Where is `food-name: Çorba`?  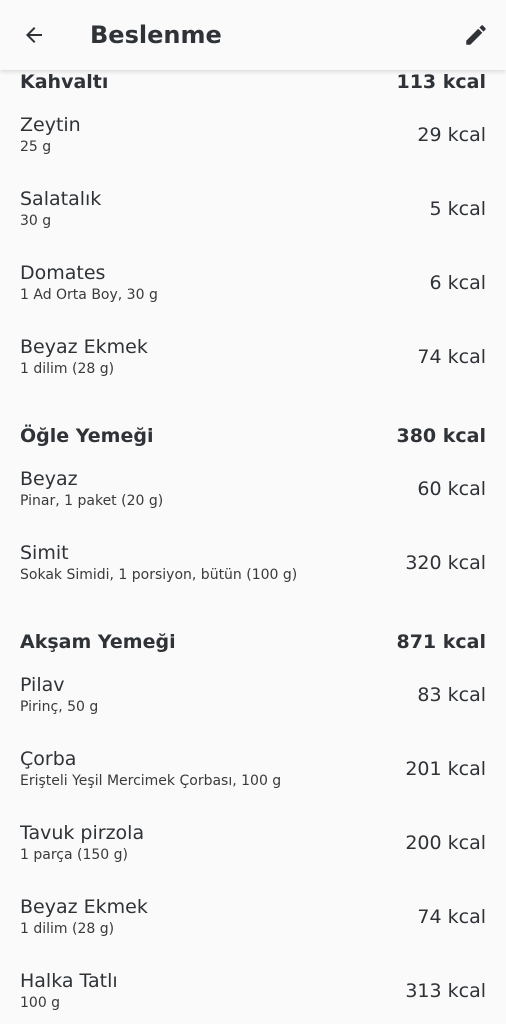
food-name: Çorba is located at coordinates (48, 759).